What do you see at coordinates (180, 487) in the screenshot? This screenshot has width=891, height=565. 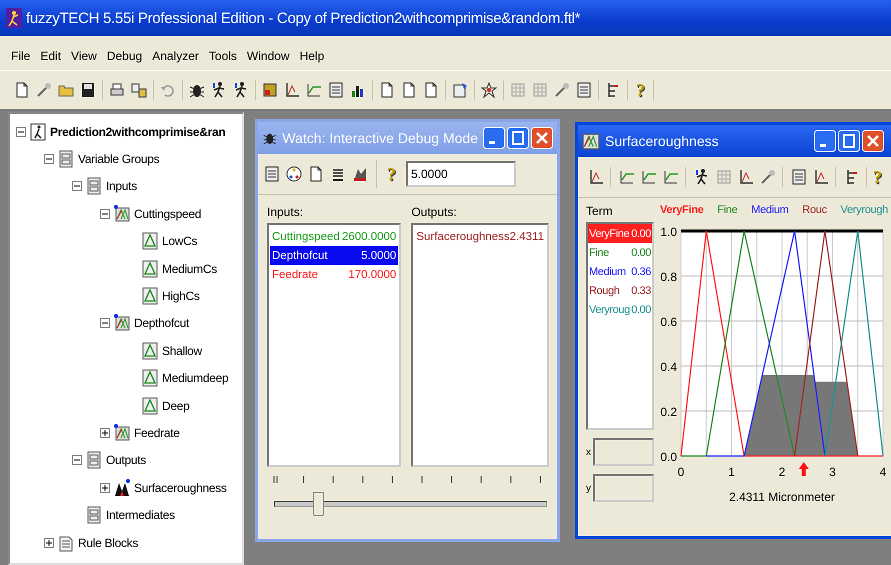 I see `tree-item: Surfaceroughness` at bounding box center [180, 487].